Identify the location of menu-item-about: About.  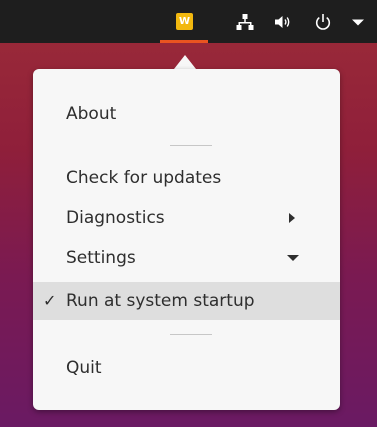
(186, 114).